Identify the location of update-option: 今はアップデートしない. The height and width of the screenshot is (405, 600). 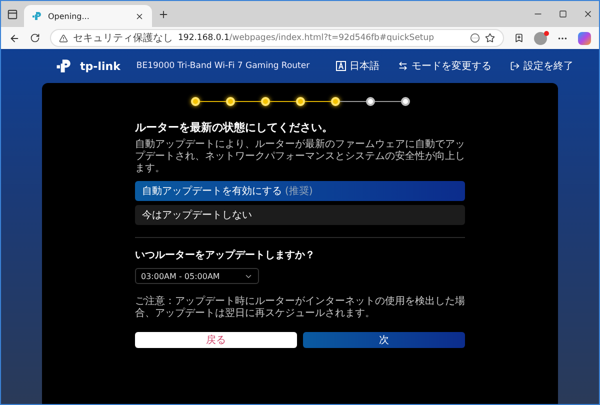
(300, 215).